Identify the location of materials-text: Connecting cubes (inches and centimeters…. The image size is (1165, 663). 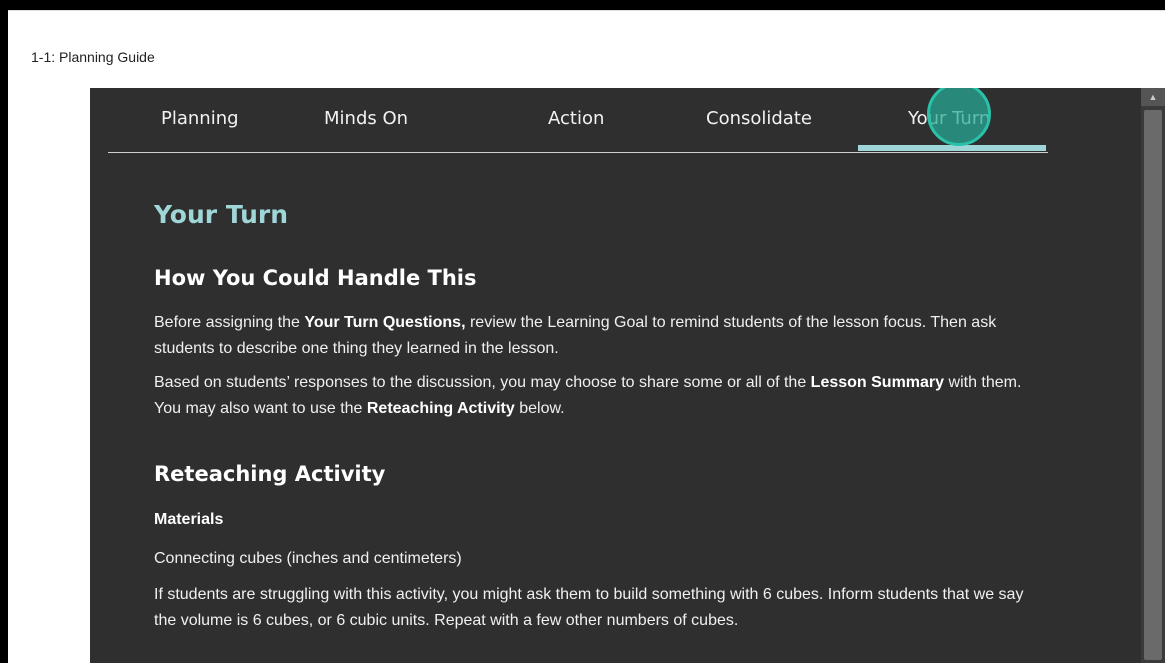
(308, 558).